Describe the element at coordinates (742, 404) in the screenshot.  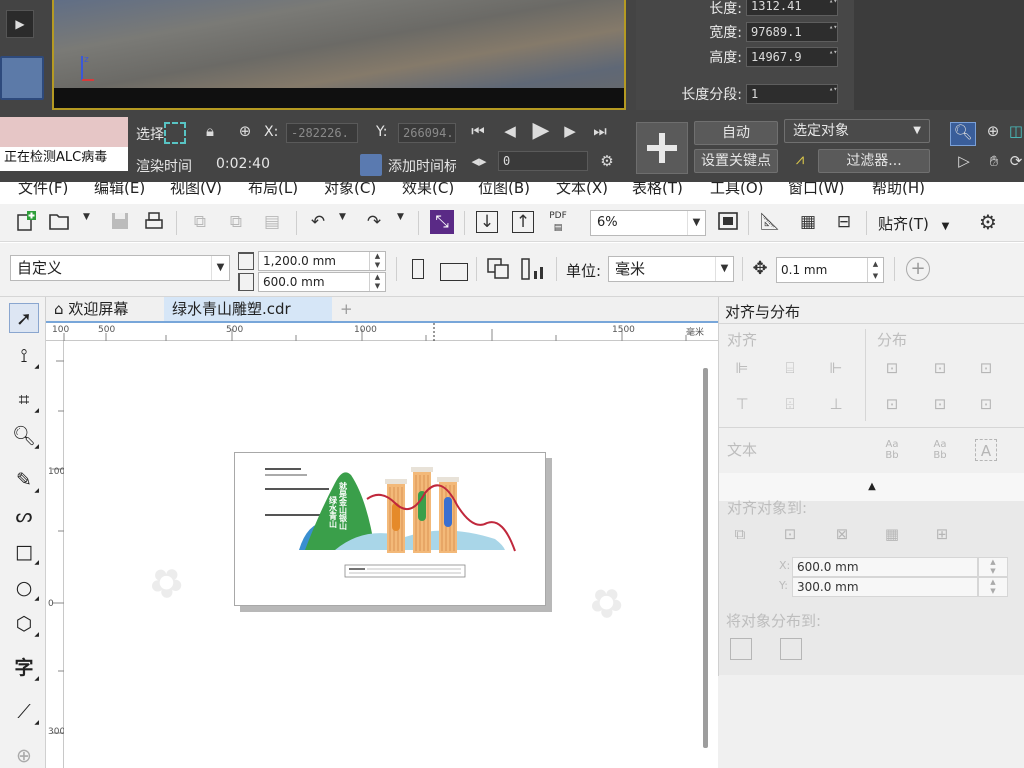
I see `align-top-icon: ⊤` at that location.